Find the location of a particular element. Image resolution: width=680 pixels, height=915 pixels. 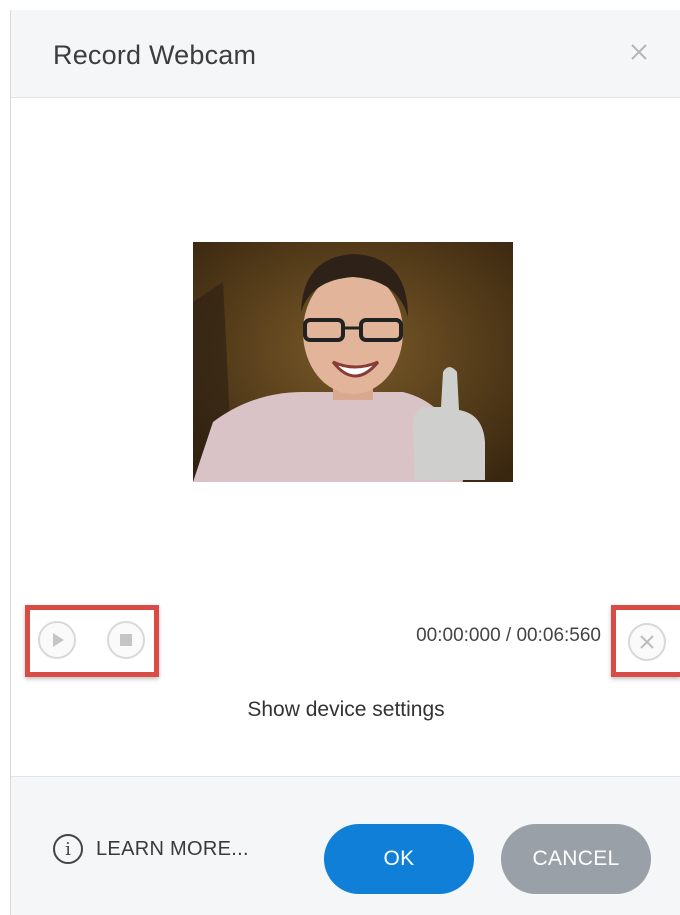

close-icon is located at coordinates (639, 52).